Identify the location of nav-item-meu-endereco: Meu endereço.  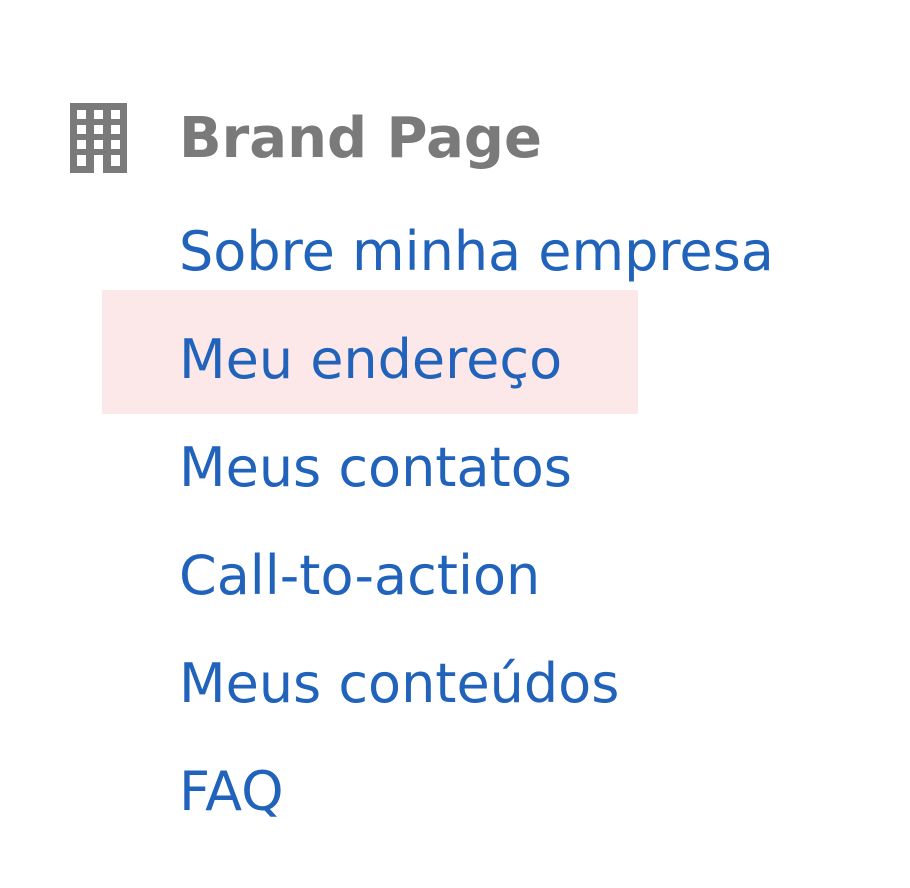
(455, 352).